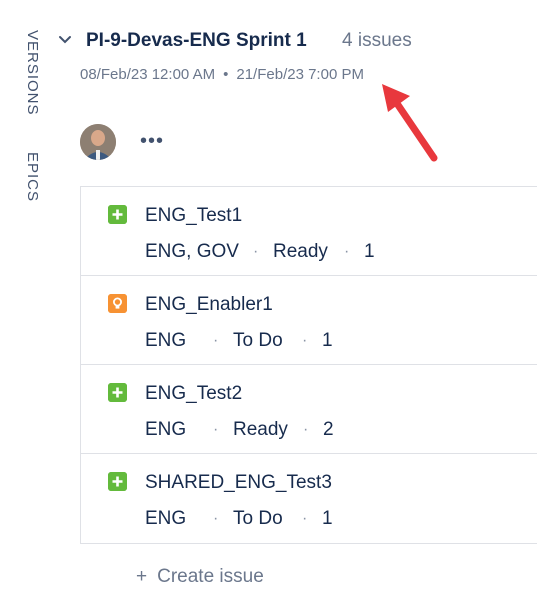  What do you see at coordinates (117, 303) in the screenshot?
I see `lightbulb-icon` at bounding box center [117, 303].